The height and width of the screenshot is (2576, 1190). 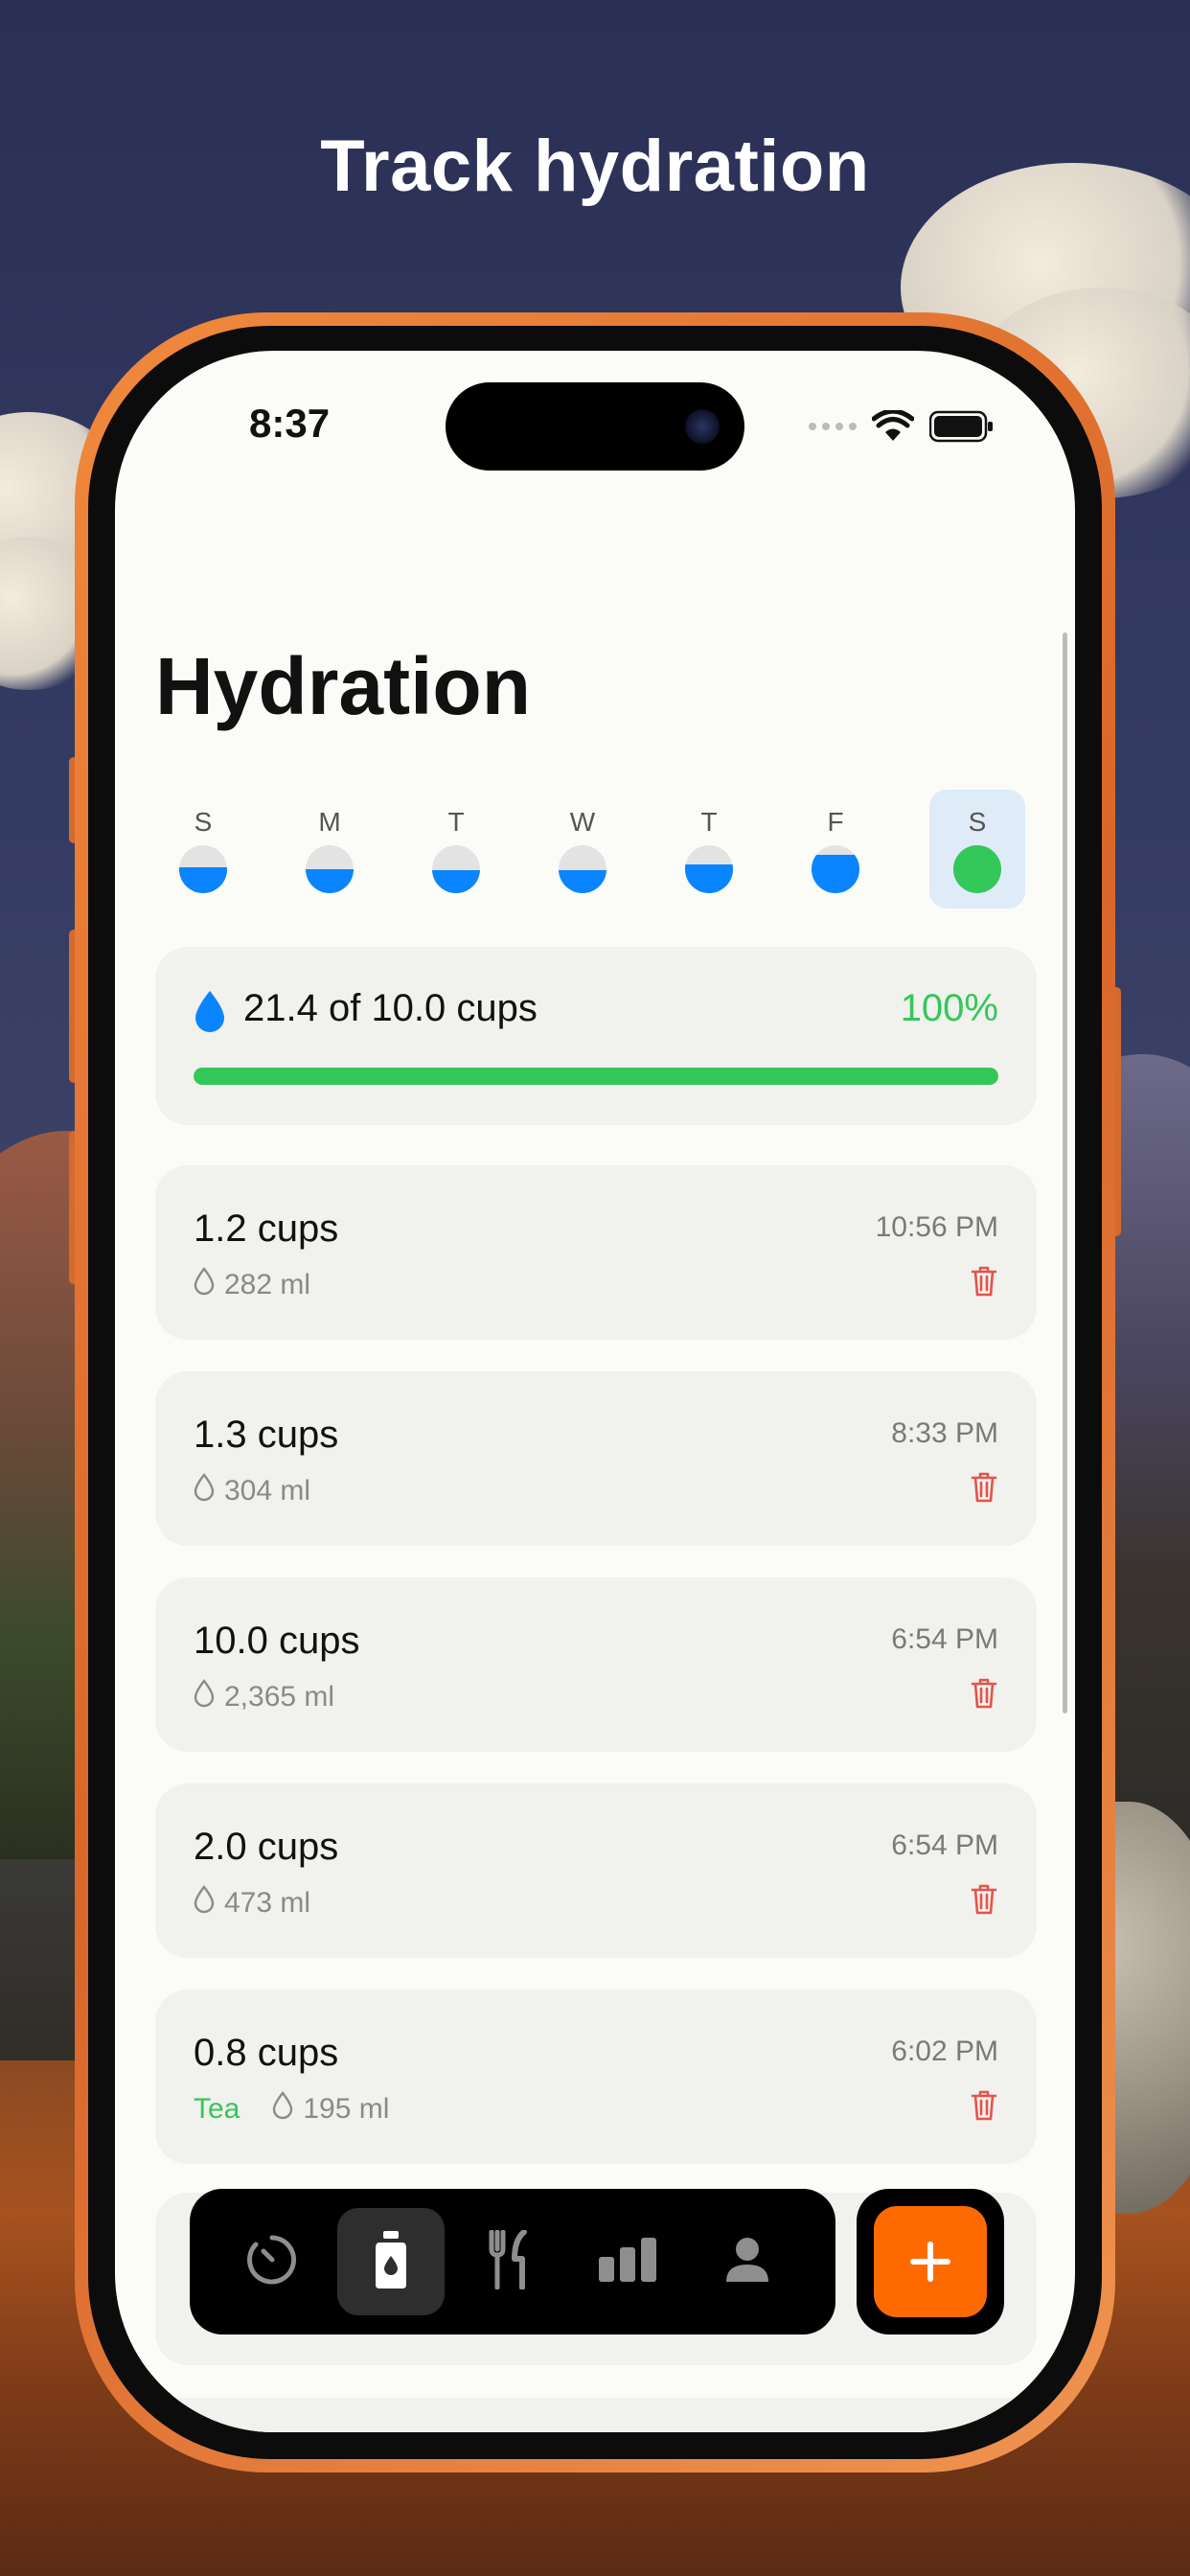 I want to click on day-letter: M, so click(x=329, y=822).